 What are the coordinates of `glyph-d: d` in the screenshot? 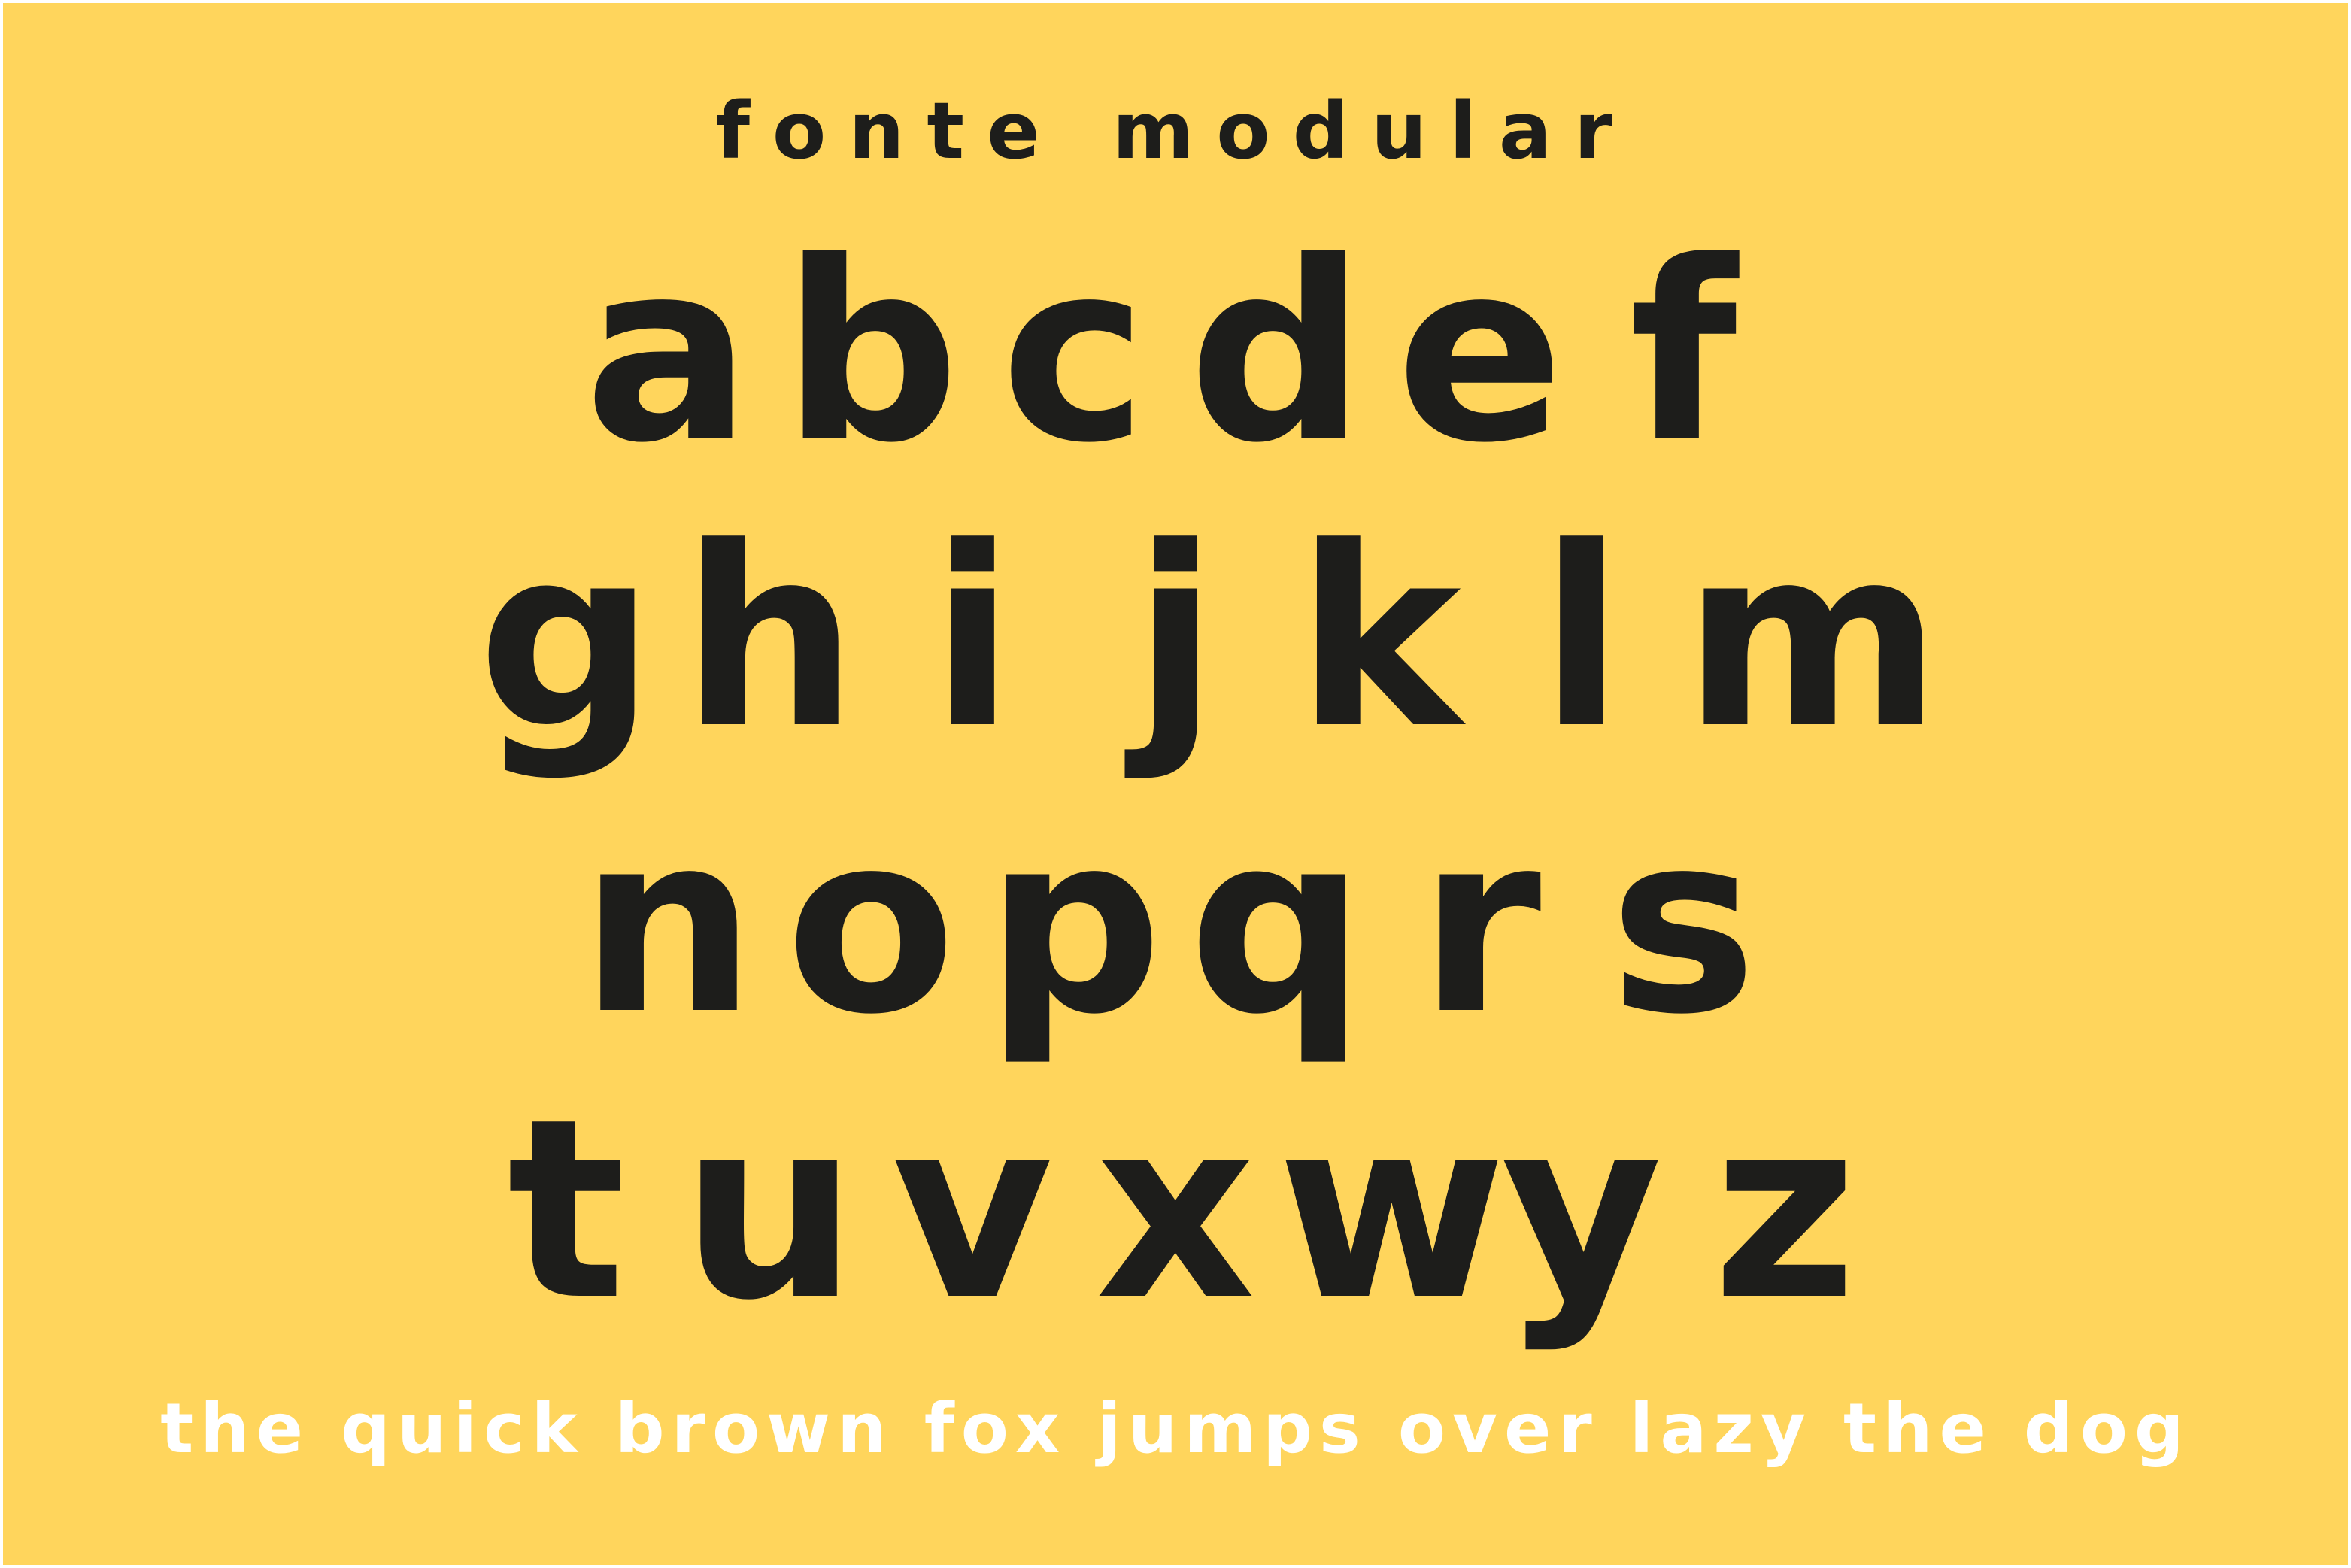 It's located at (1277, 352).